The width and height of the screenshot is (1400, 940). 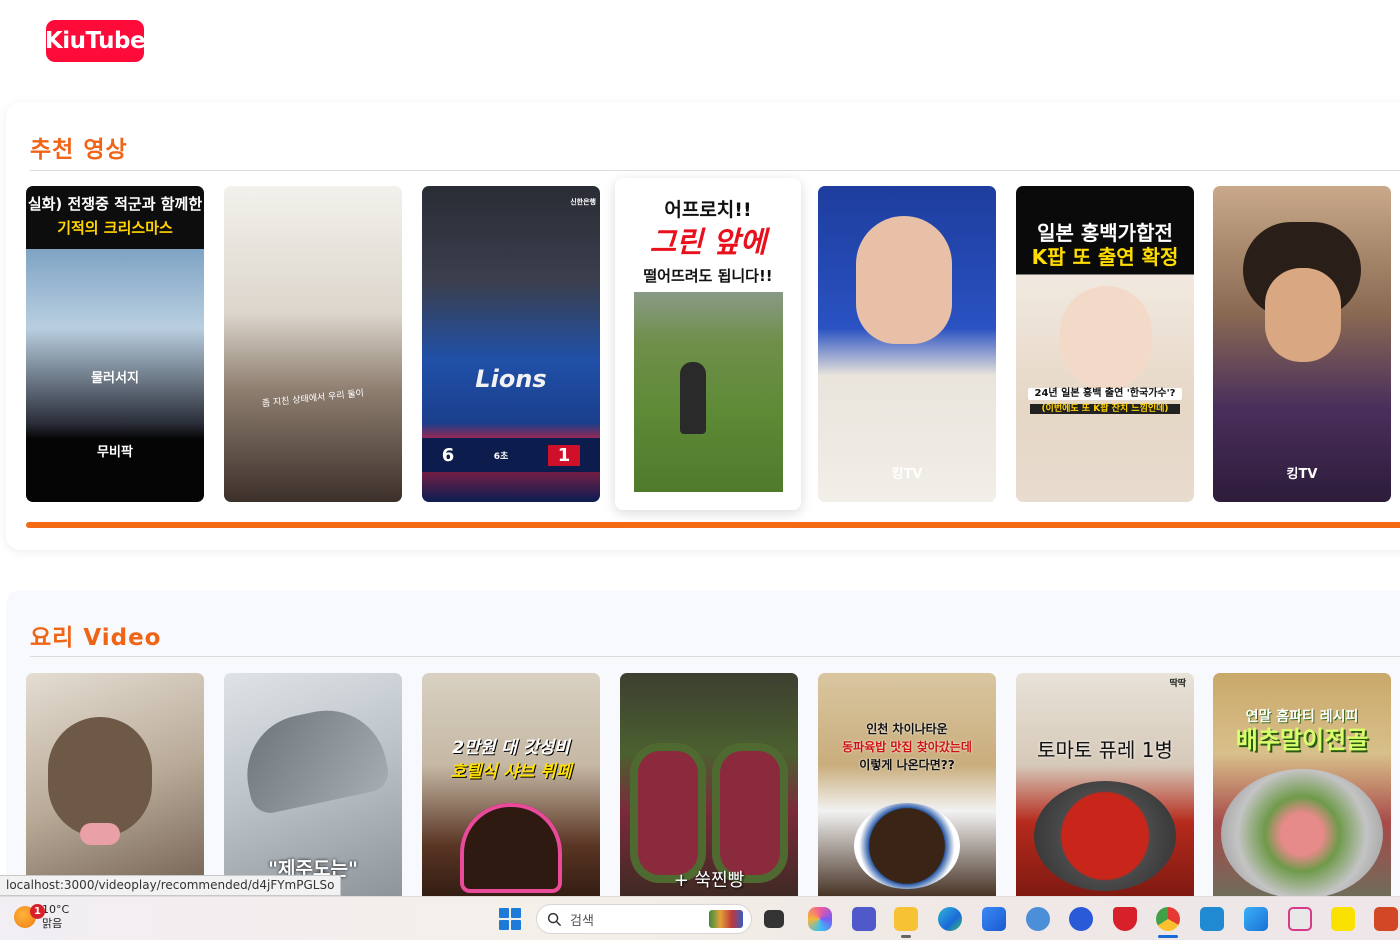 What do you see at coordinates (1105, 257) in the screenshot?
I see `video-caption: K팝 또 출연 확정` at bounding box center [1105, 257].